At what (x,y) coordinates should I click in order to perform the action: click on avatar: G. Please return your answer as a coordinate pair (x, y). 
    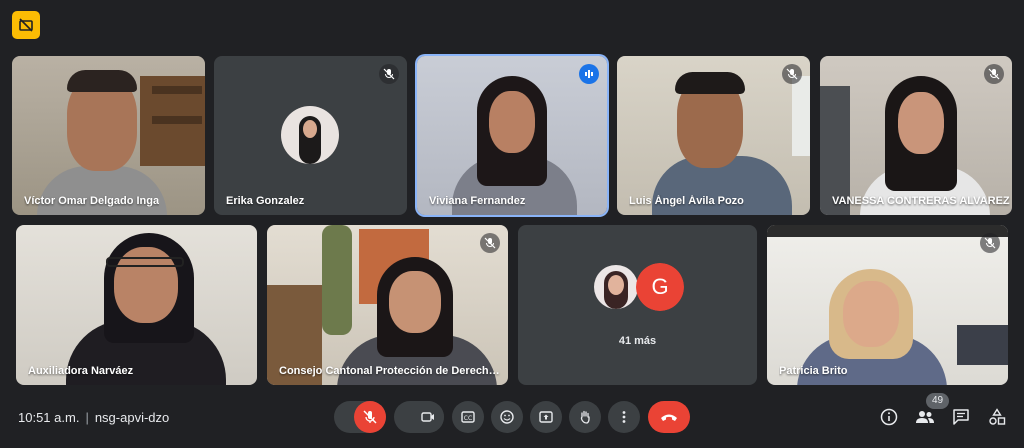
    Looking at the image, I should click on (660, 287).